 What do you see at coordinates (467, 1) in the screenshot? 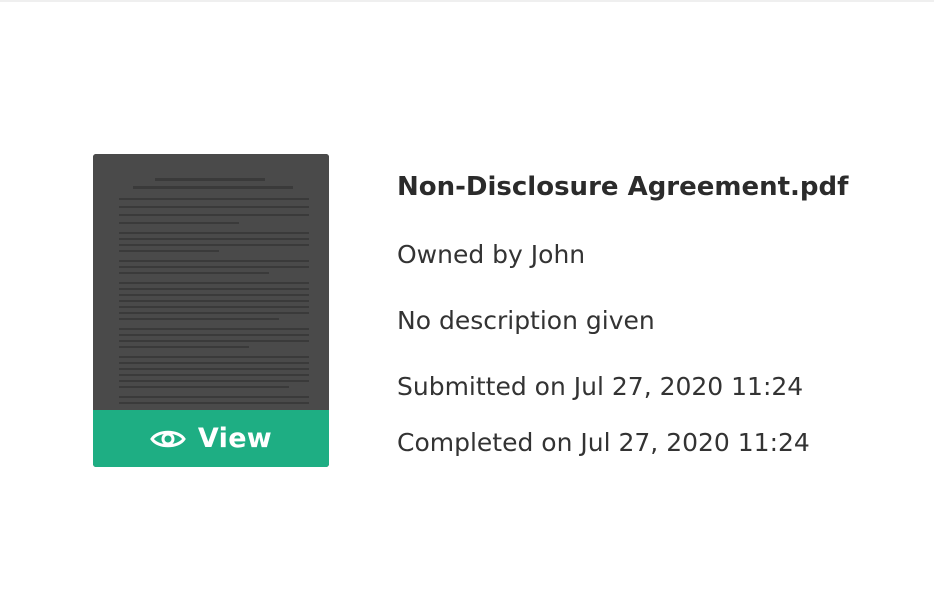
I see `top-divider` at bounding box center [467, 1].